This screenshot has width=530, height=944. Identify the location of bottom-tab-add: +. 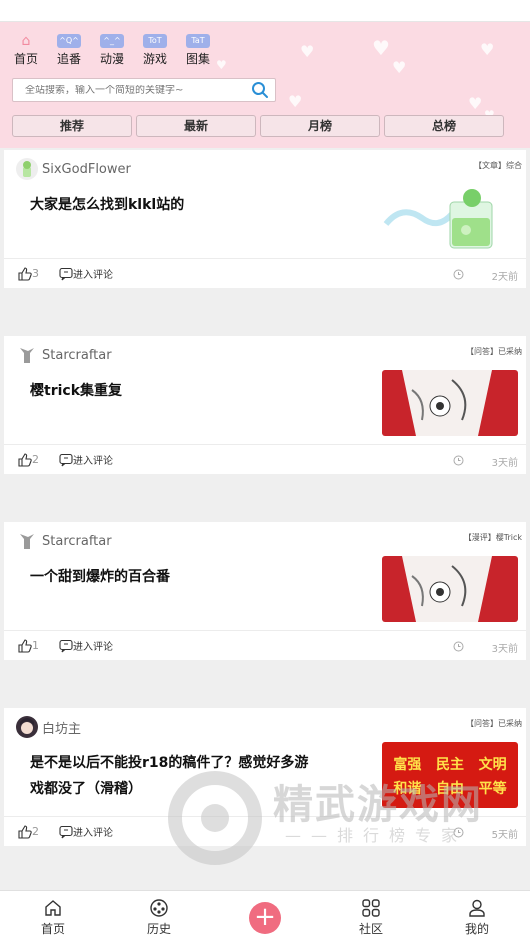
(265, 917).